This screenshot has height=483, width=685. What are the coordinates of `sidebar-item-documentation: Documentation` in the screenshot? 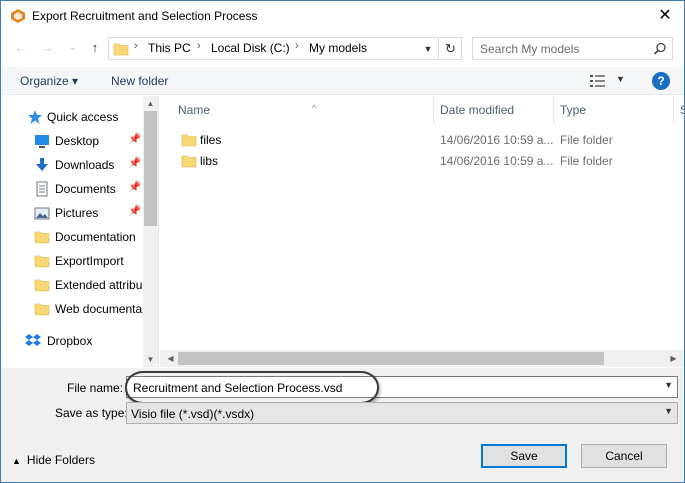 It's located at (72, 237).